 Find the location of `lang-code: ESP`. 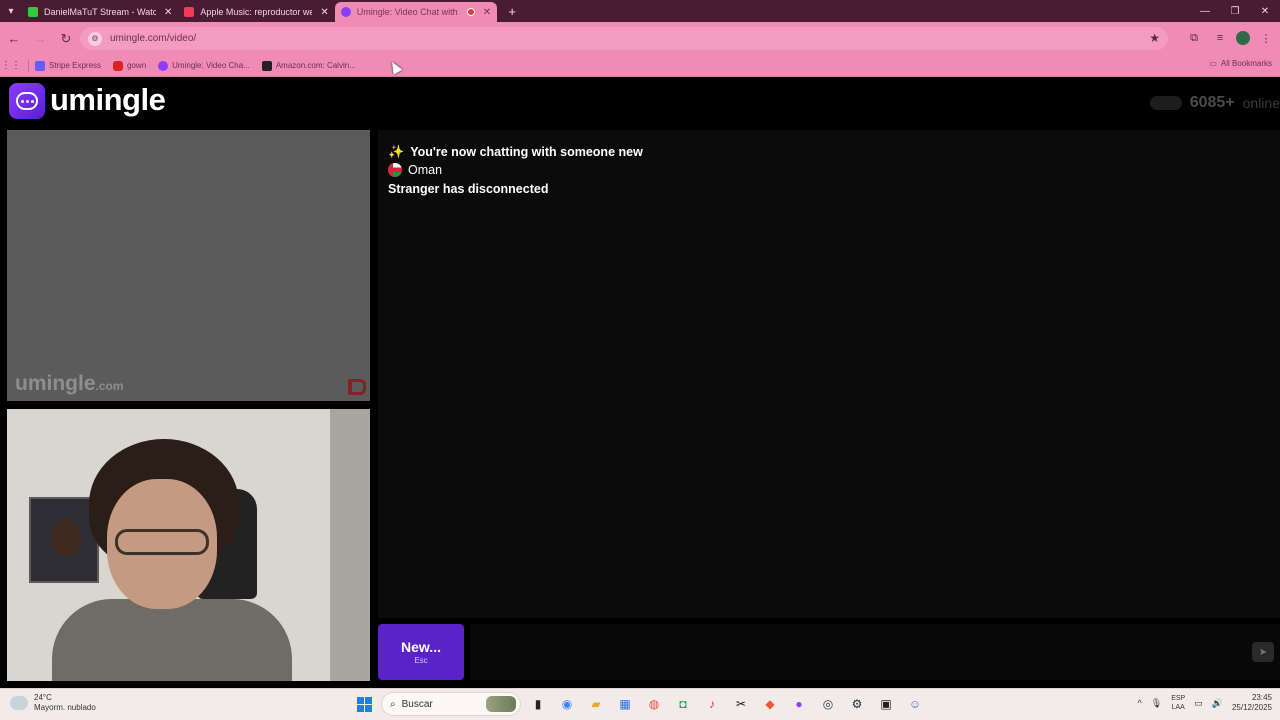

lang-code: ESP is located at coordinates (1178, 698).